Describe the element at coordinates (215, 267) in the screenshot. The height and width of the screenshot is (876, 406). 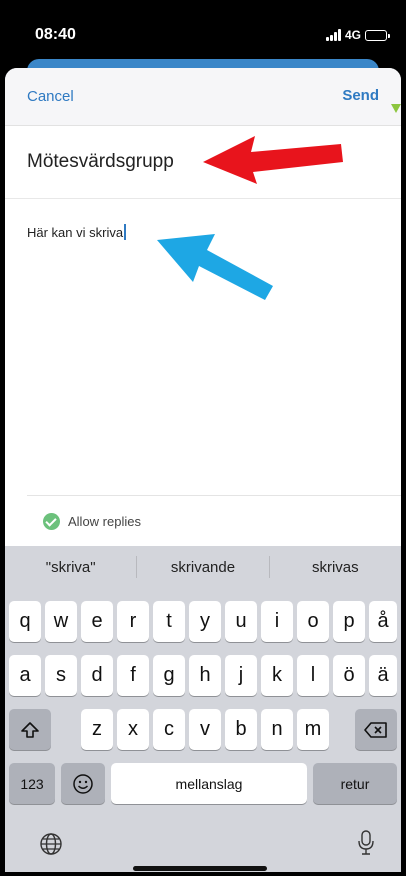
I see `blue-arrow-annotation` at that location.